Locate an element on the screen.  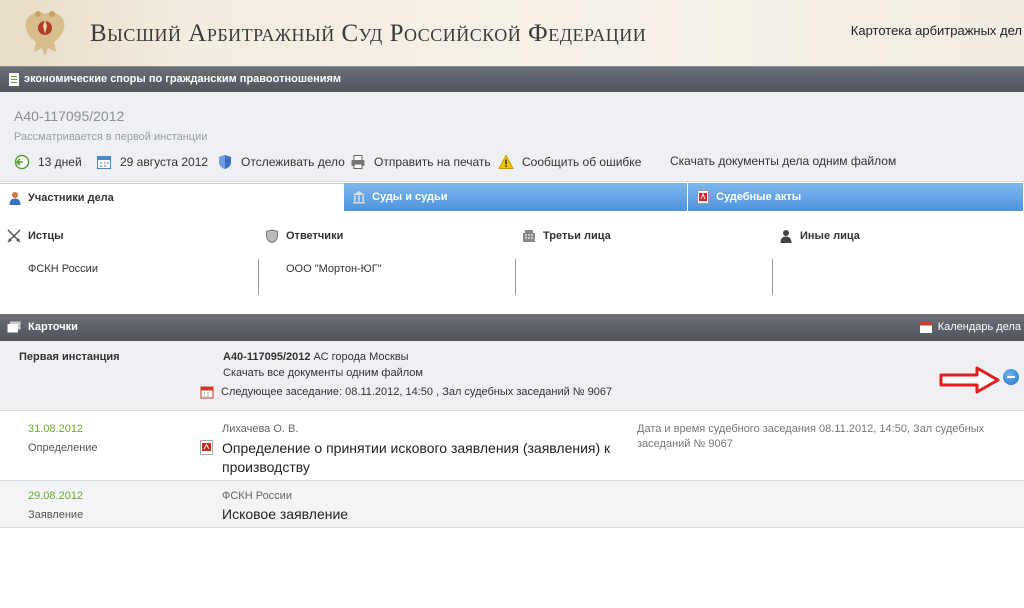
document-author: ФСКН России is located at coordinates (257, 496).